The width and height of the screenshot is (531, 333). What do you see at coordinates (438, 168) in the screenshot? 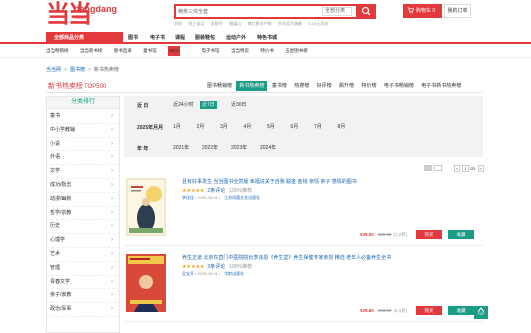
I see `grid-view-icon` at bounding box center [438, 168].